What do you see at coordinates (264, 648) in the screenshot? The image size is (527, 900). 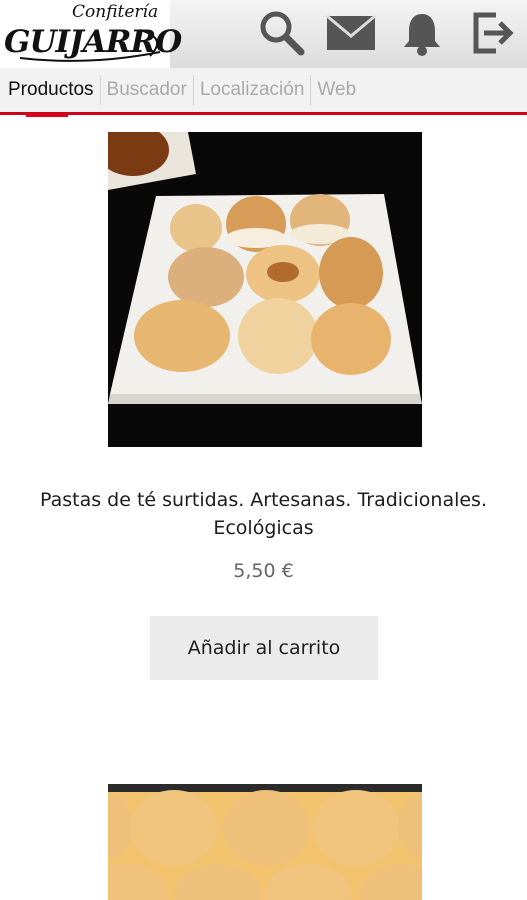 I see `add-to-cart-button: Añadir al carrito` at bounding box center [264, 648].